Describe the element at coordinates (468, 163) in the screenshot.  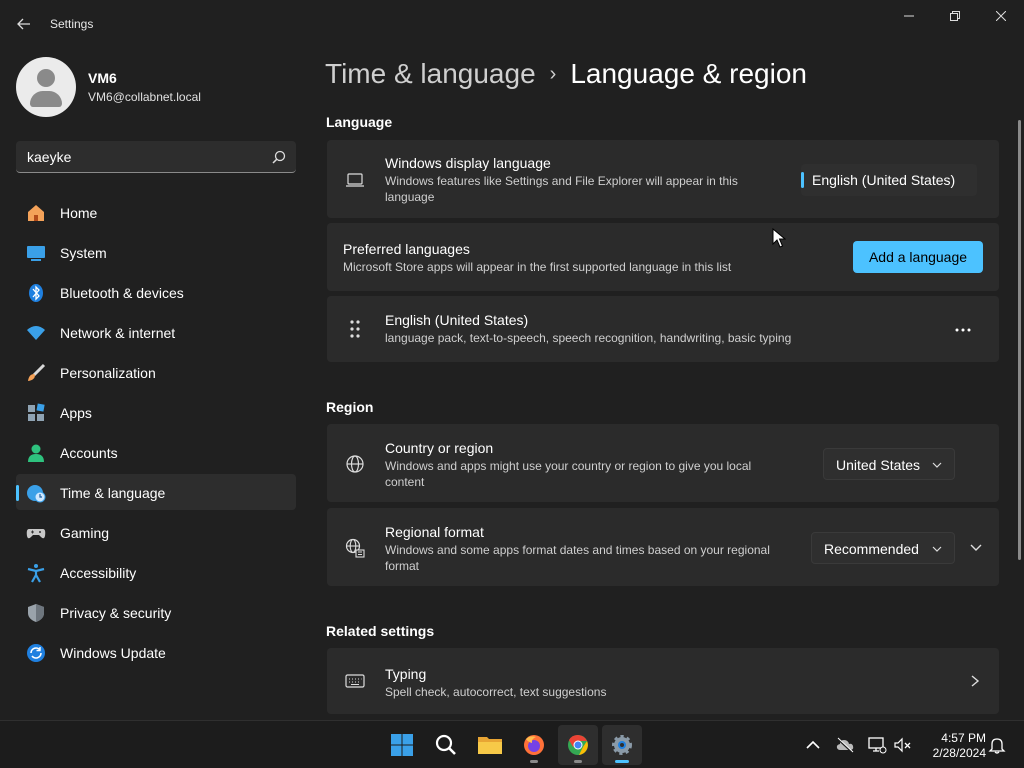
I see `display-language-title: Windows display language` at that location.